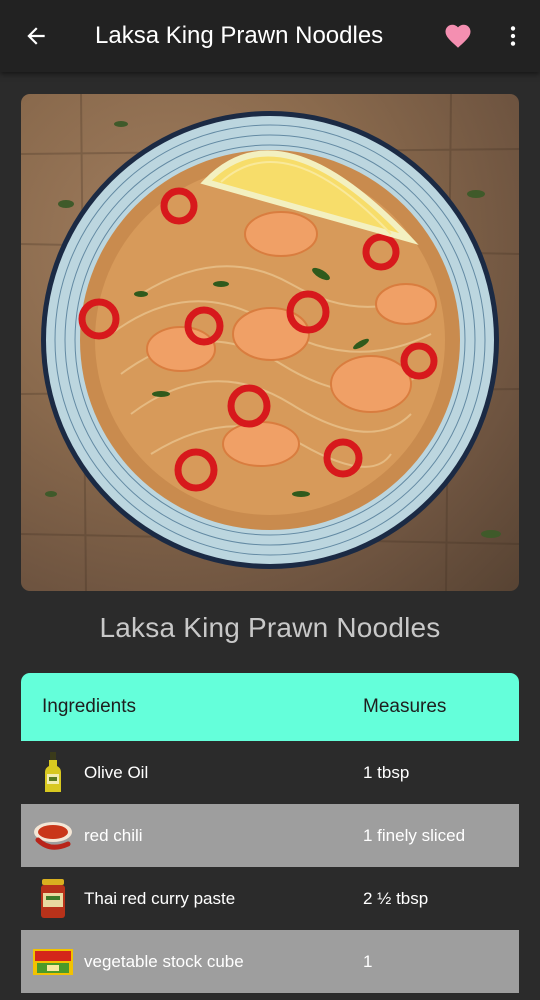  What do you see at coordinates (116, 772) in the screenshot?
I see `ingredient-name: Olive Oil` at bounding box center [116, 772].